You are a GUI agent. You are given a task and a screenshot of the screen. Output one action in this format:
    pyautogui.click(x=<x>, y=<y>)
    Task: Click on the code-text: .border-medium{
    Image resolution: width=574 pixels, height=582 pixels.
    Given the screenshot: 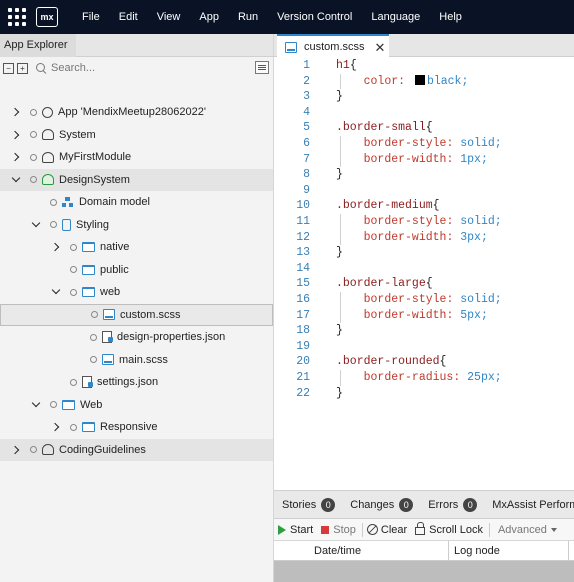 What is the action you would take?
    pyautogui.click(x=388, y=205)
    